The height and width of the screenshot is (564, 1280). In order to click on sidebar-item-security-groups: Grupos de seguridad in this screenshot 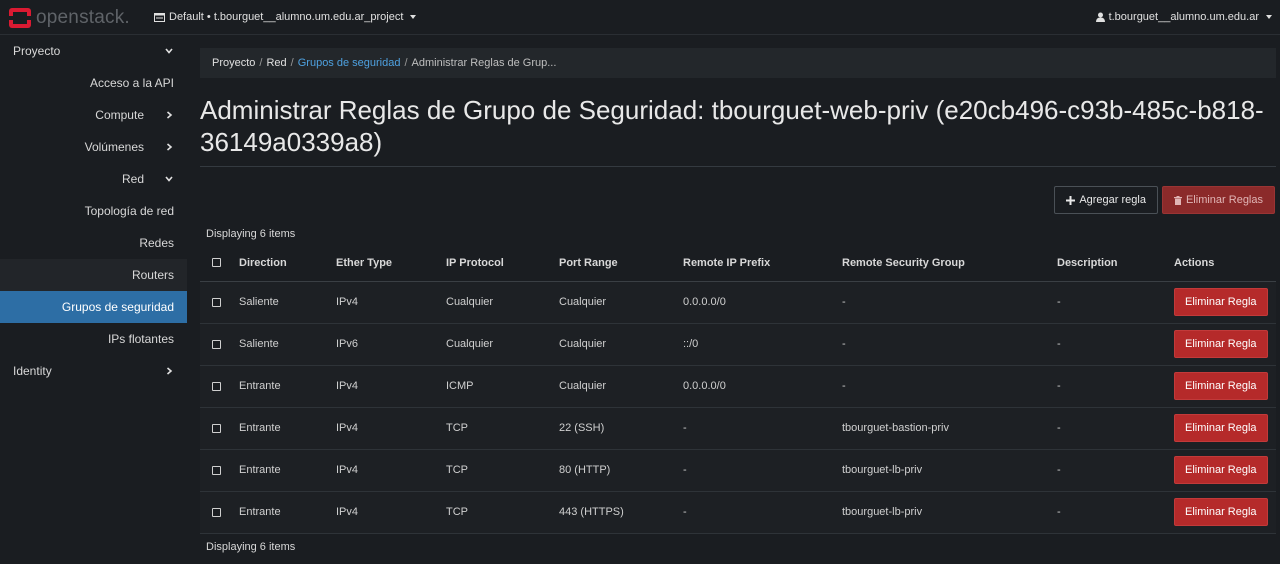, I will do `click(93, 307)`.